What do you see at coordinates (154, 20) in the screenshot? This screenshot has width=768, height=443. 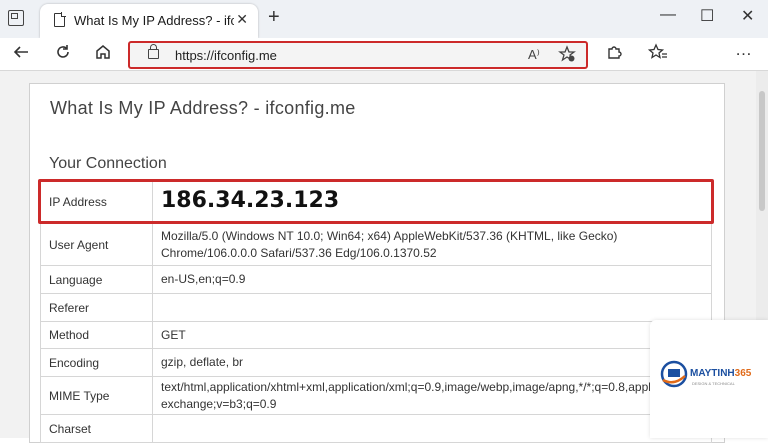 I see `tab-title: What Is My IP Address? - ifconfig` at bounding box center [154, 20].